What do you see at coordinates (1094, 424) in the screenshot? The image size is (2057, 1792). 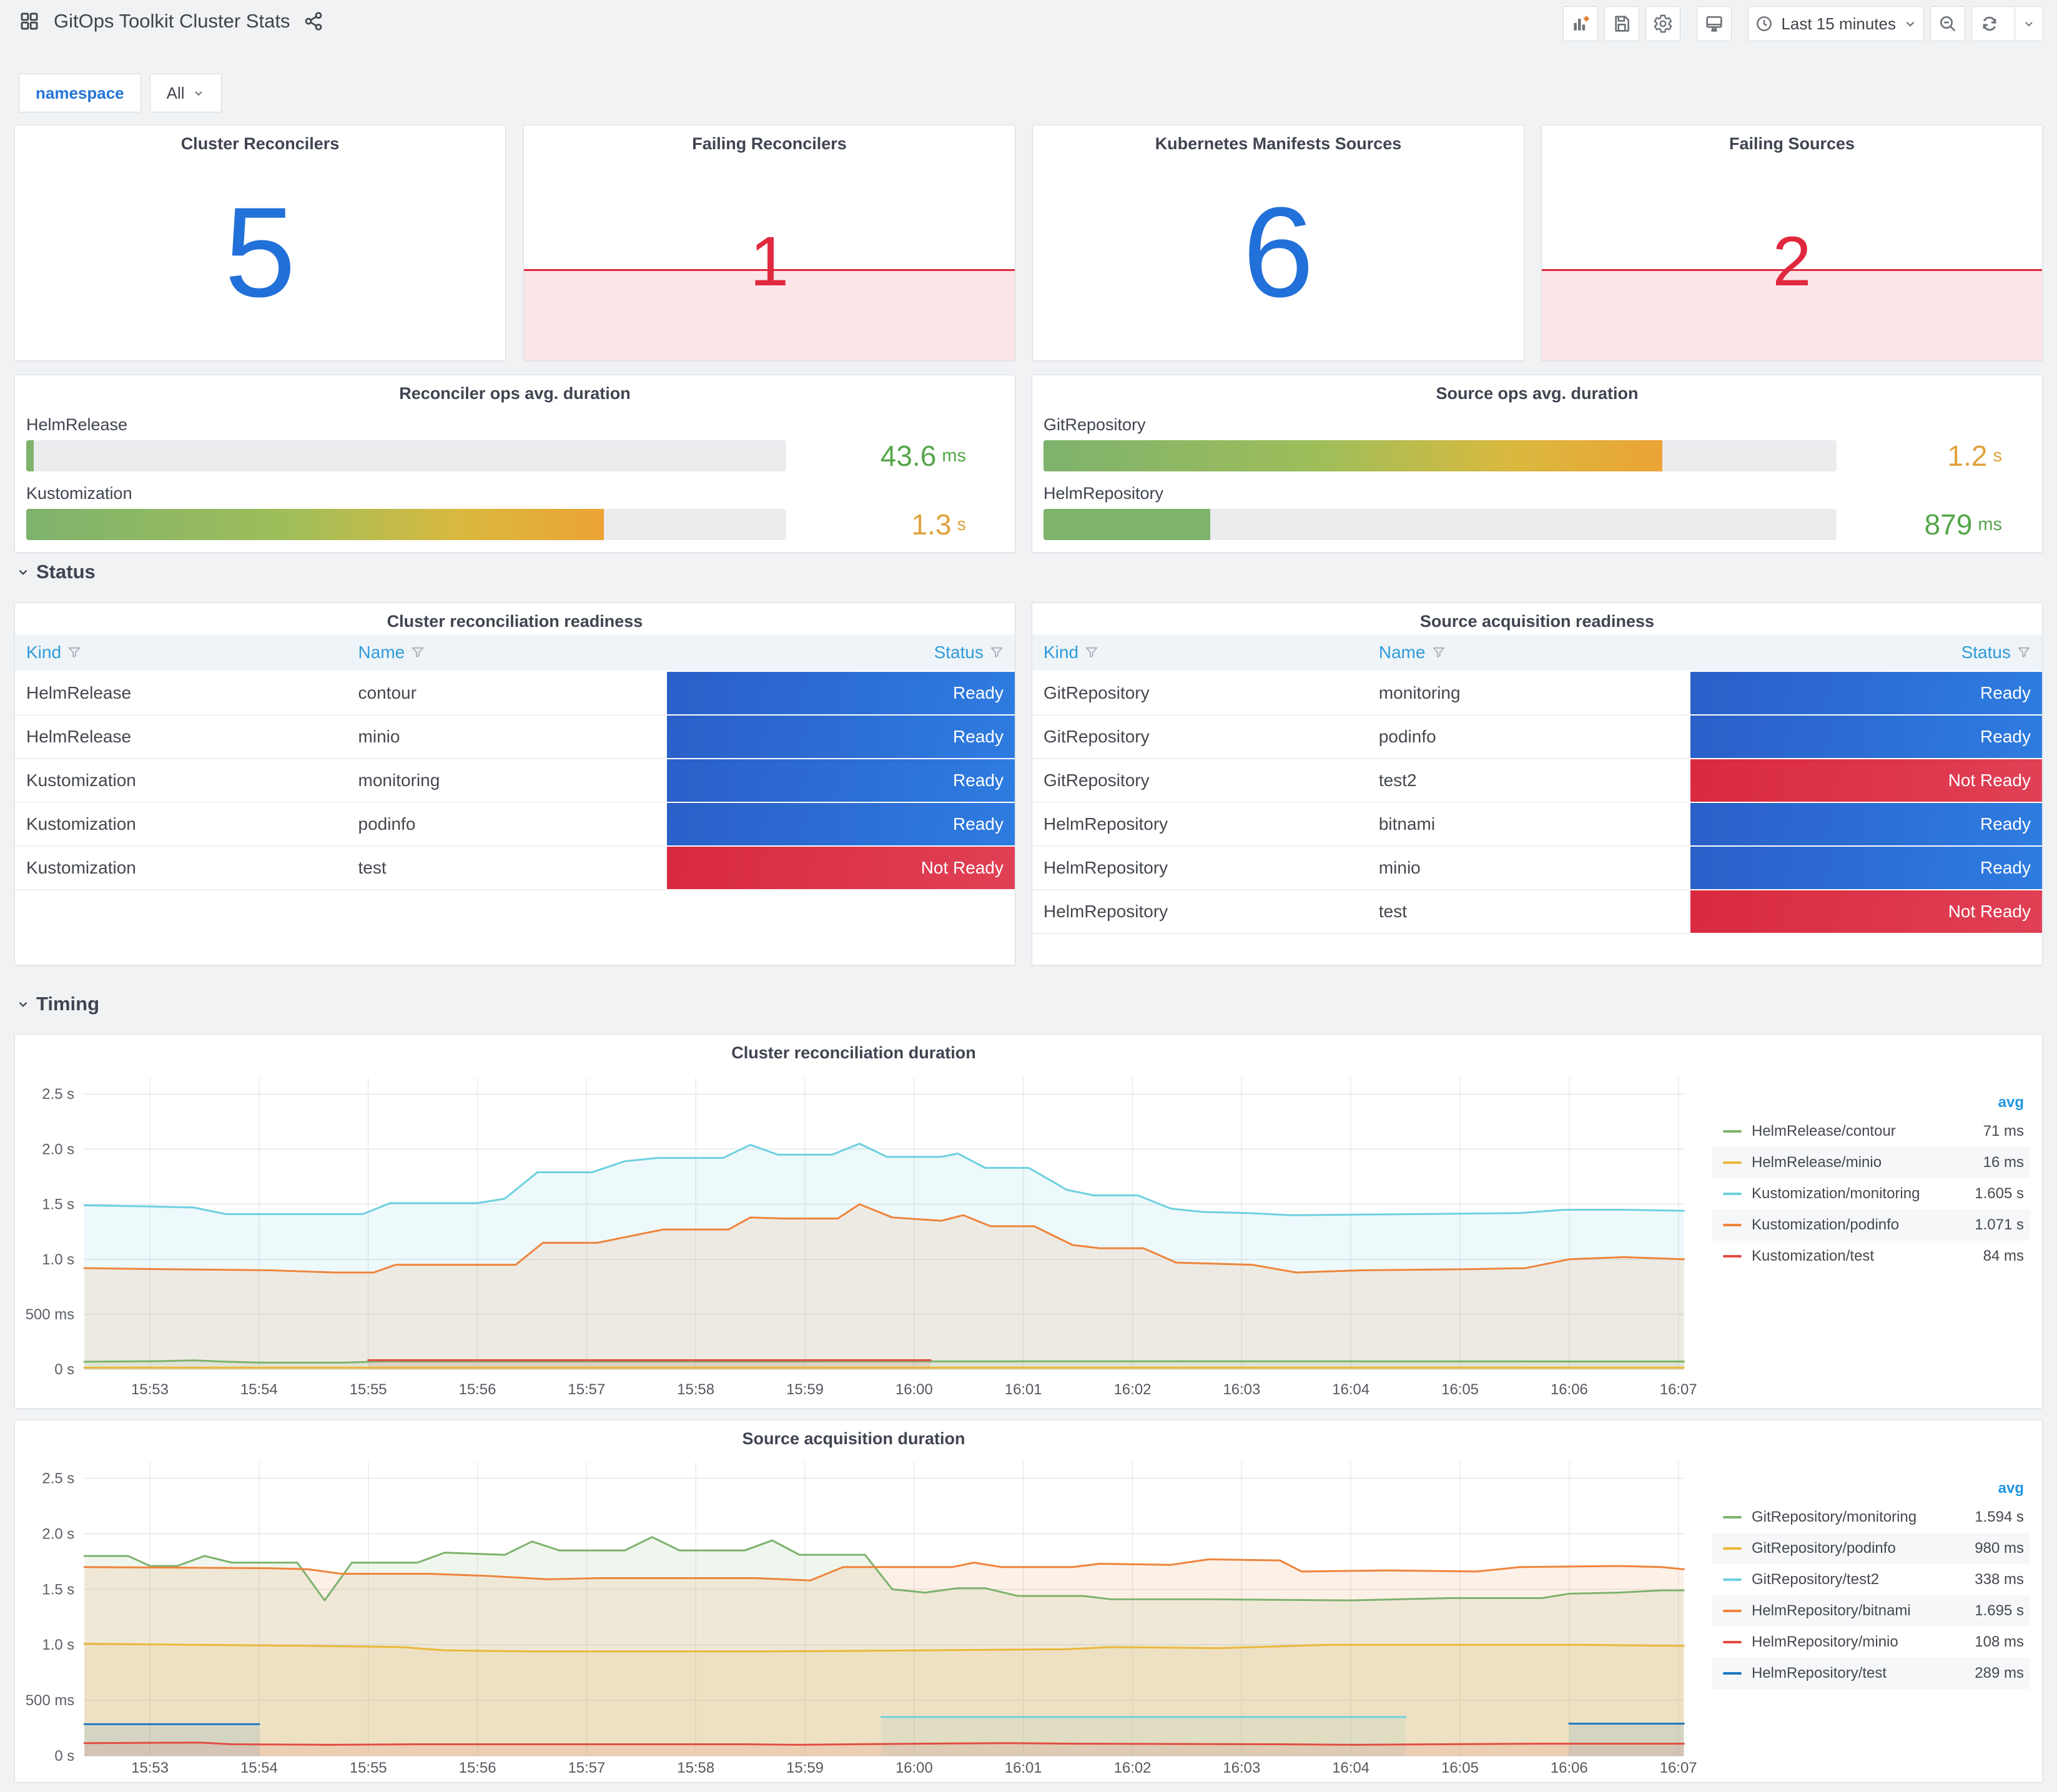 I see `bargauge-row-label: GitRepository` at bounding box center [1094, 424].